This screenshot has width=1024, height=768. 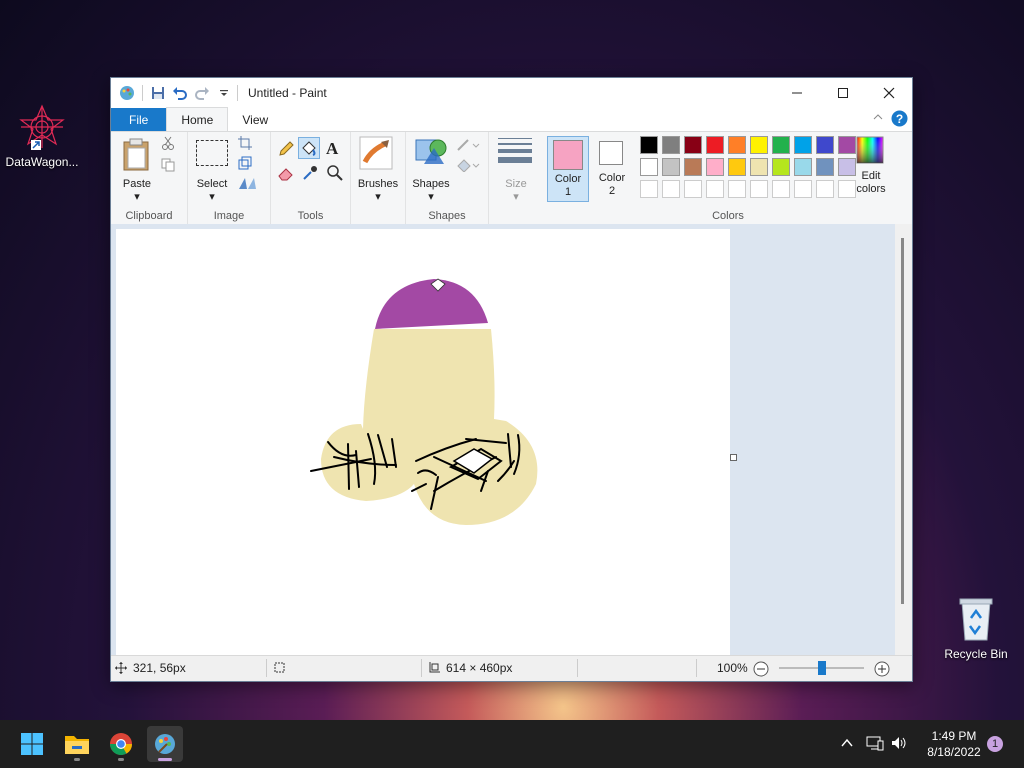 What do you see at coordinates (995, 744) in the screenshot?
I see `notification-badge: 1` at bounding box center [995, 744].